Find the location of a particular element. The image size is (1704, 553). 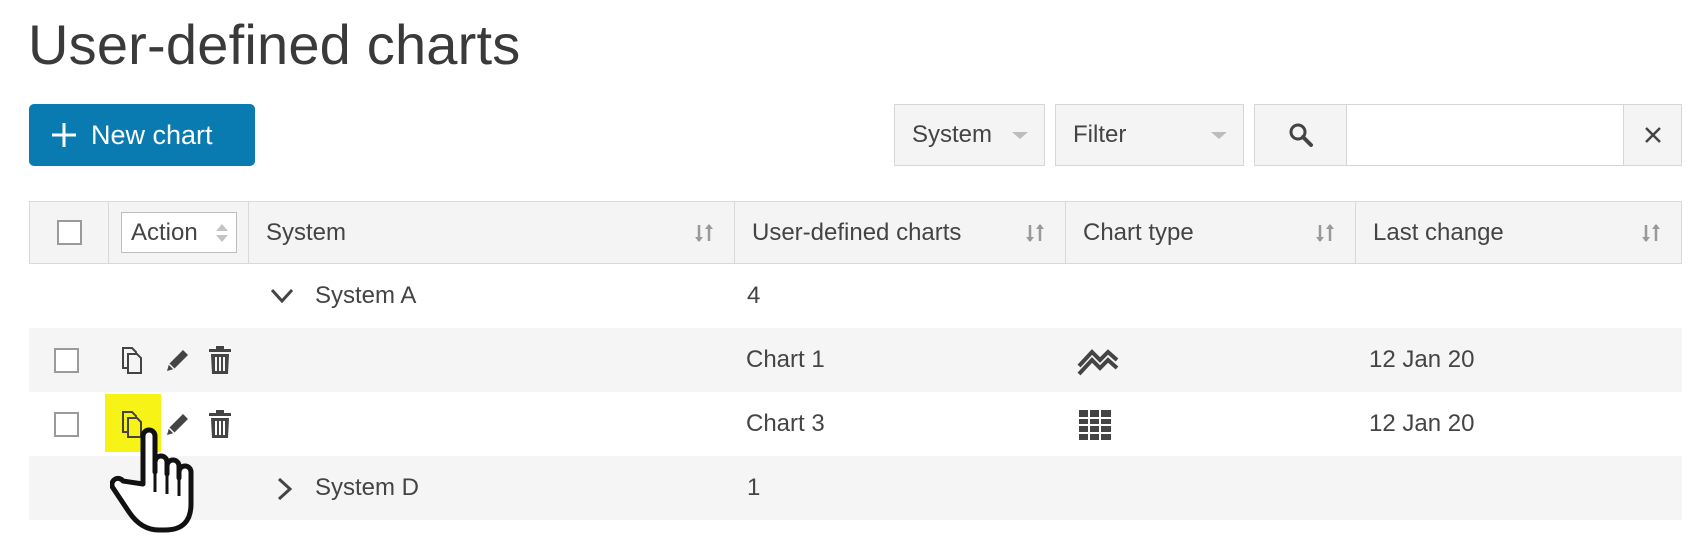

column-label-chart-type: Chart type is located at coordinates (1138, 232).